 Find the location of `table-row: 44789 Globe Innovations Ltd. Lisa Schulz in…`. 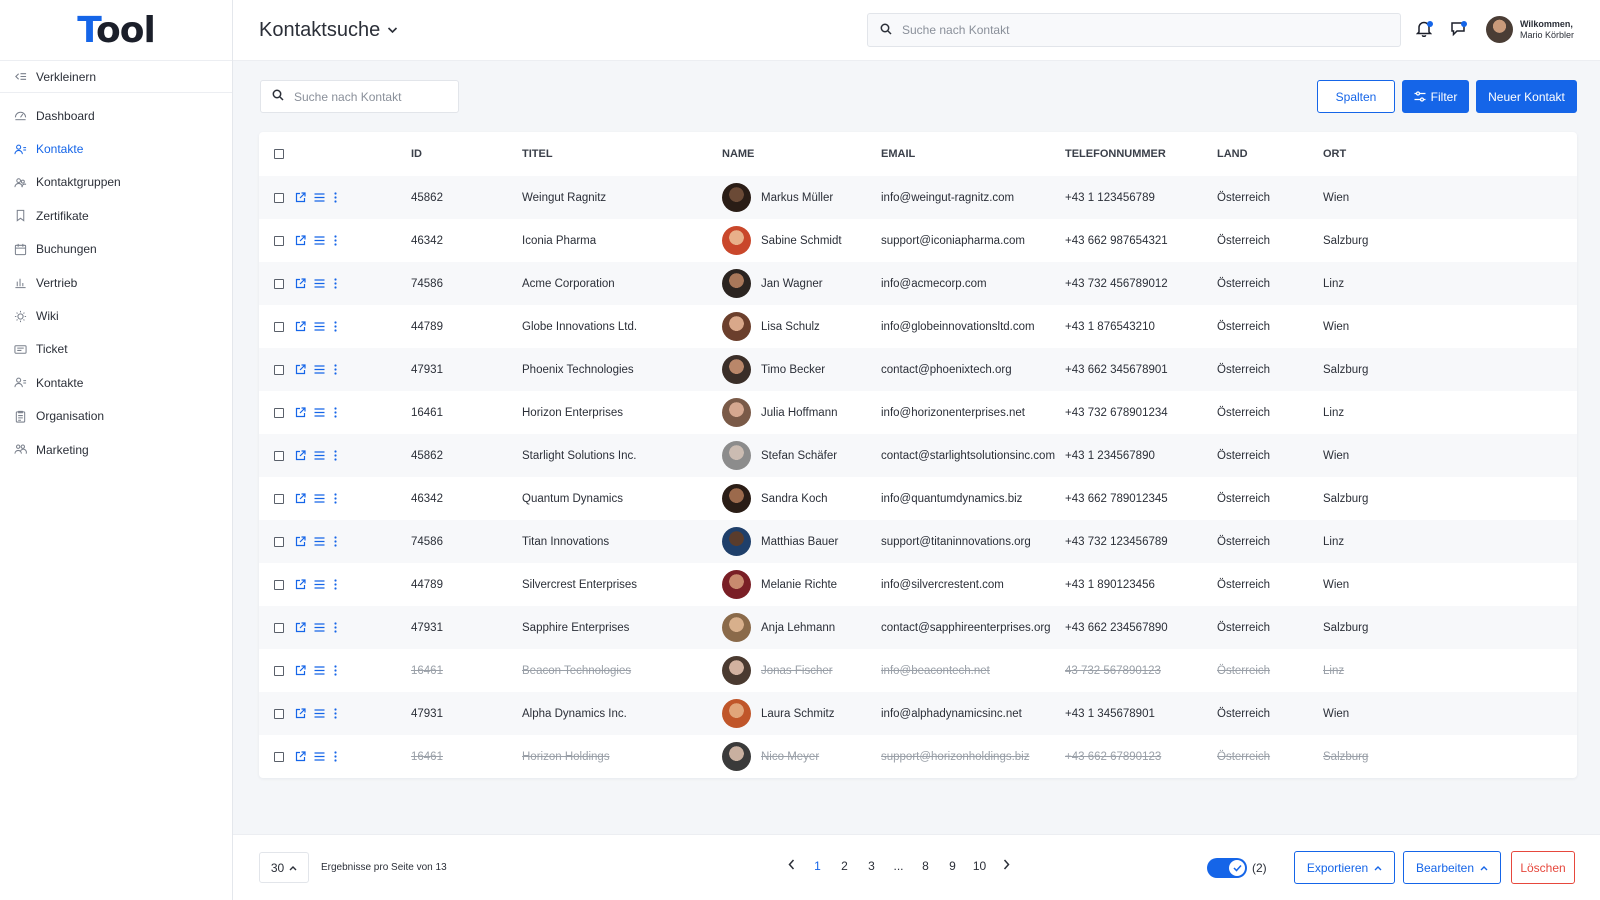

table-row: 44789 Globe Innovations Ltd. Lisa Schulz in… is located at coordinates (918, 326).